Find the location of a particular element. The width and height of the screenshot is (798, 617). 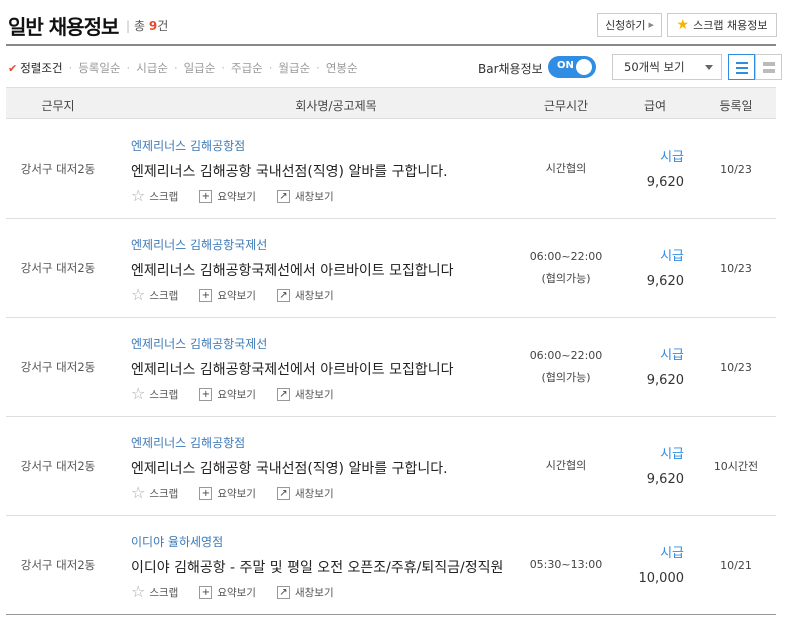

chevron-right-icon: ▶ is located at coordinates (651, 25).